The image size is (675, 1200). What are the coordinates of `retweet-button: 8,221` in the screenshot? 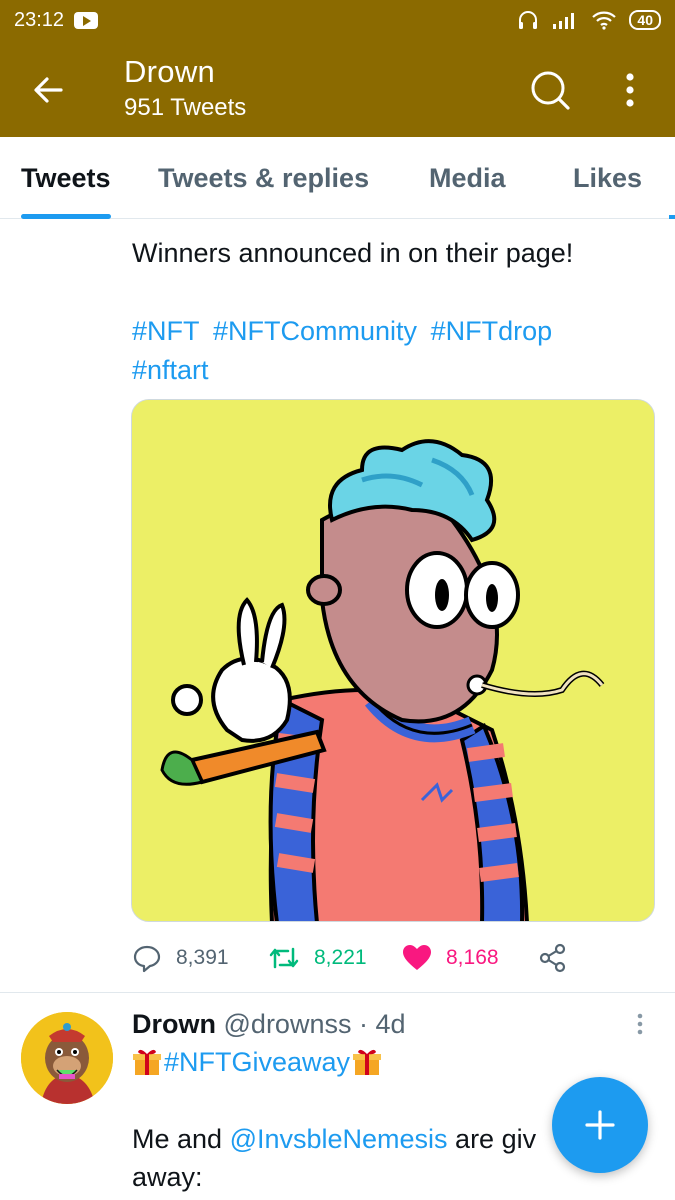 It's located at (317, 958).